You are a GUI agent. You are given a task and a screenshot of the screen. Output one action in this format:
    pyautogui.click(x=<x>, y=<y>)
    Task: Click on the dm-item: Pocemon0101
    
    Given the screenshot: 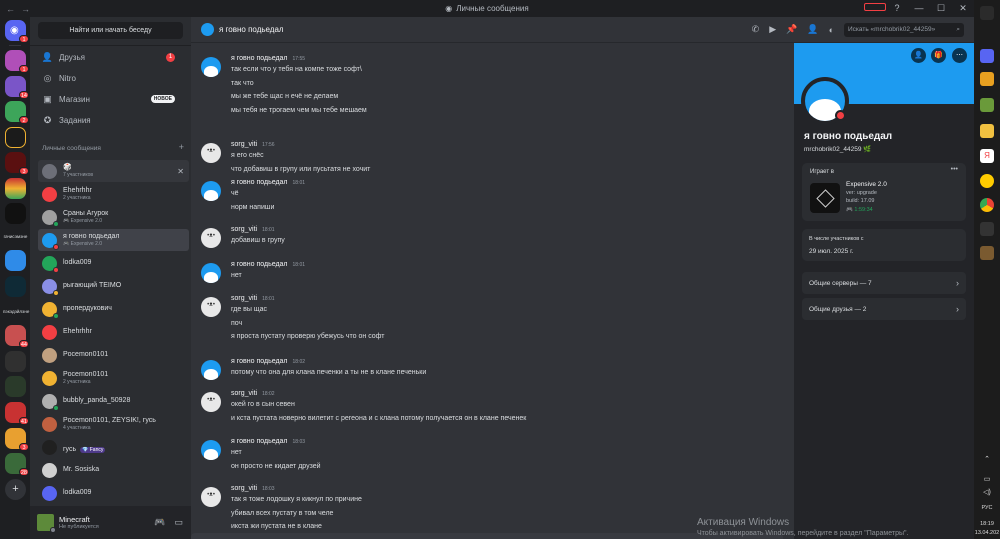 What is the action you would take?
    pyautogui.click(x=113, y=355)
    